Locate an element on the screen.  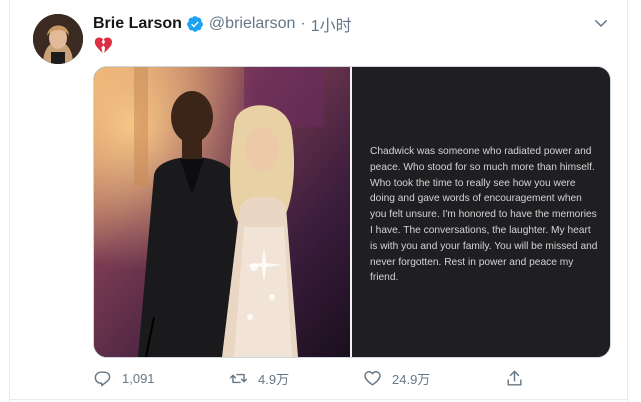
retweet-button: 4.9万 is located at coordinates (259, 378).